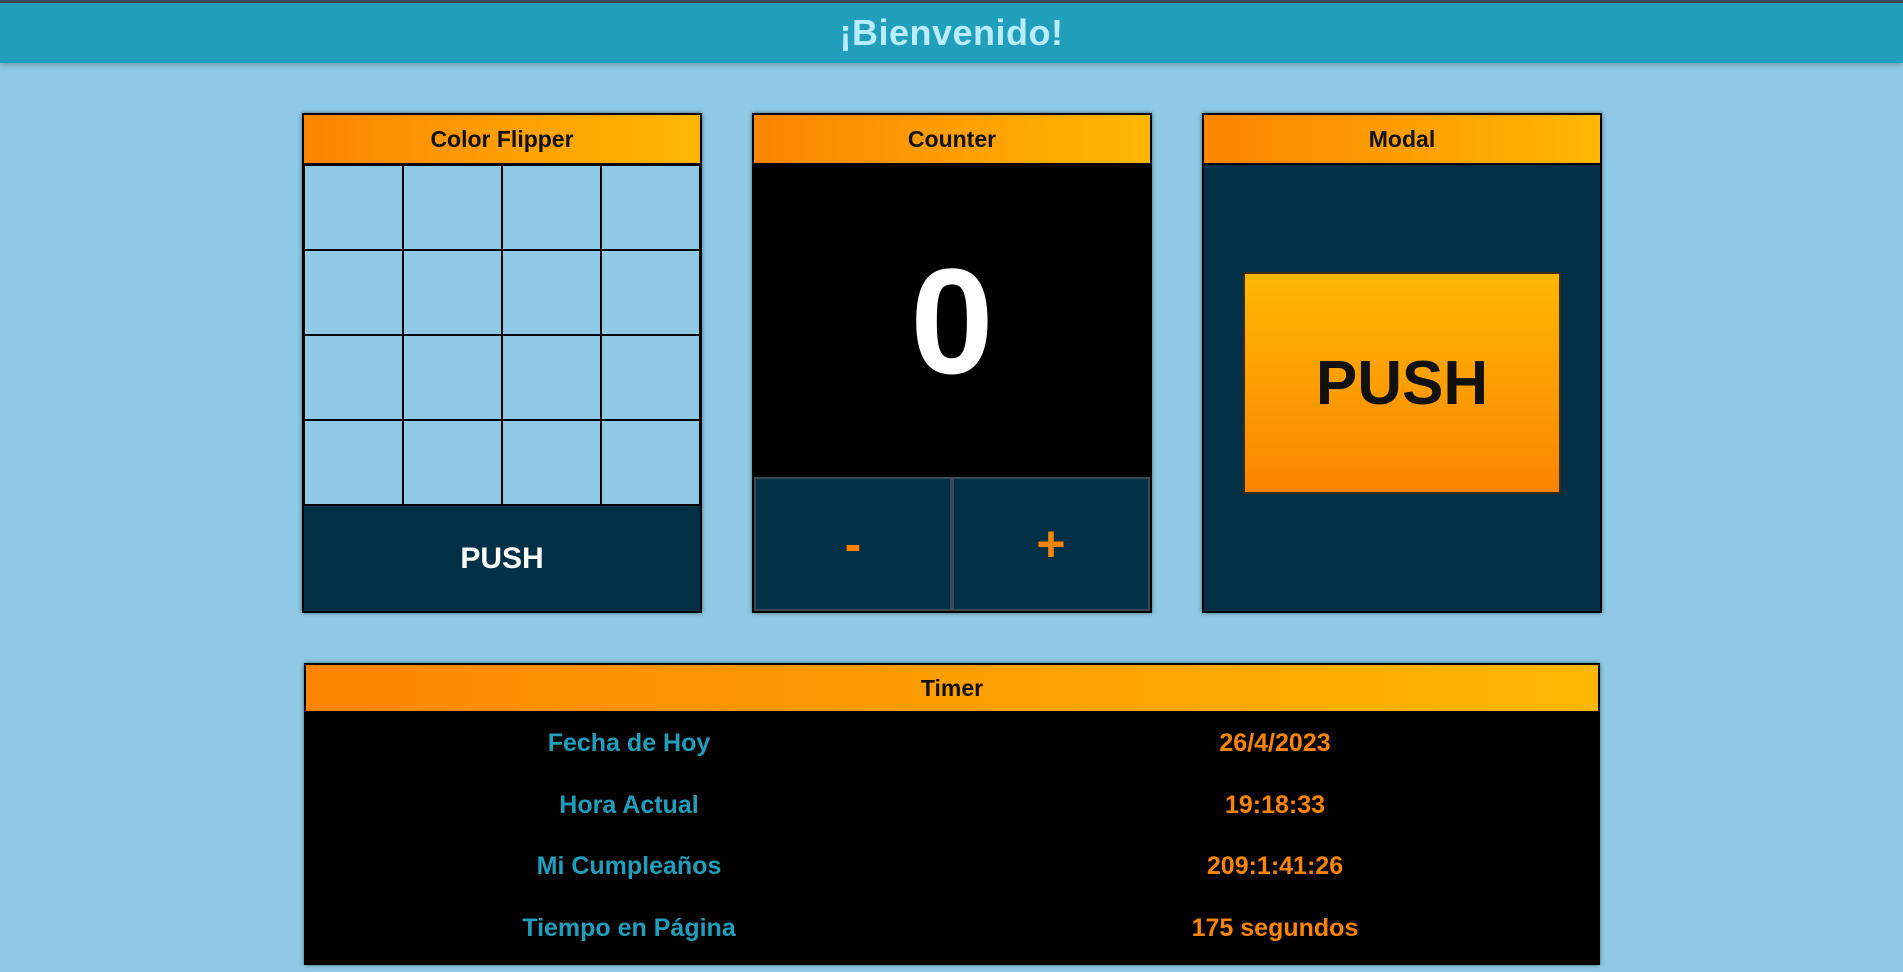 Image resolution: width=1903 pixels, height=972 pixels. What do you see at coordinates (952, 867) in the screenshot?
I see `timer-row-birthday: Mi Cumpleaños 209:1:41:26` at bounding box center [952, 867].